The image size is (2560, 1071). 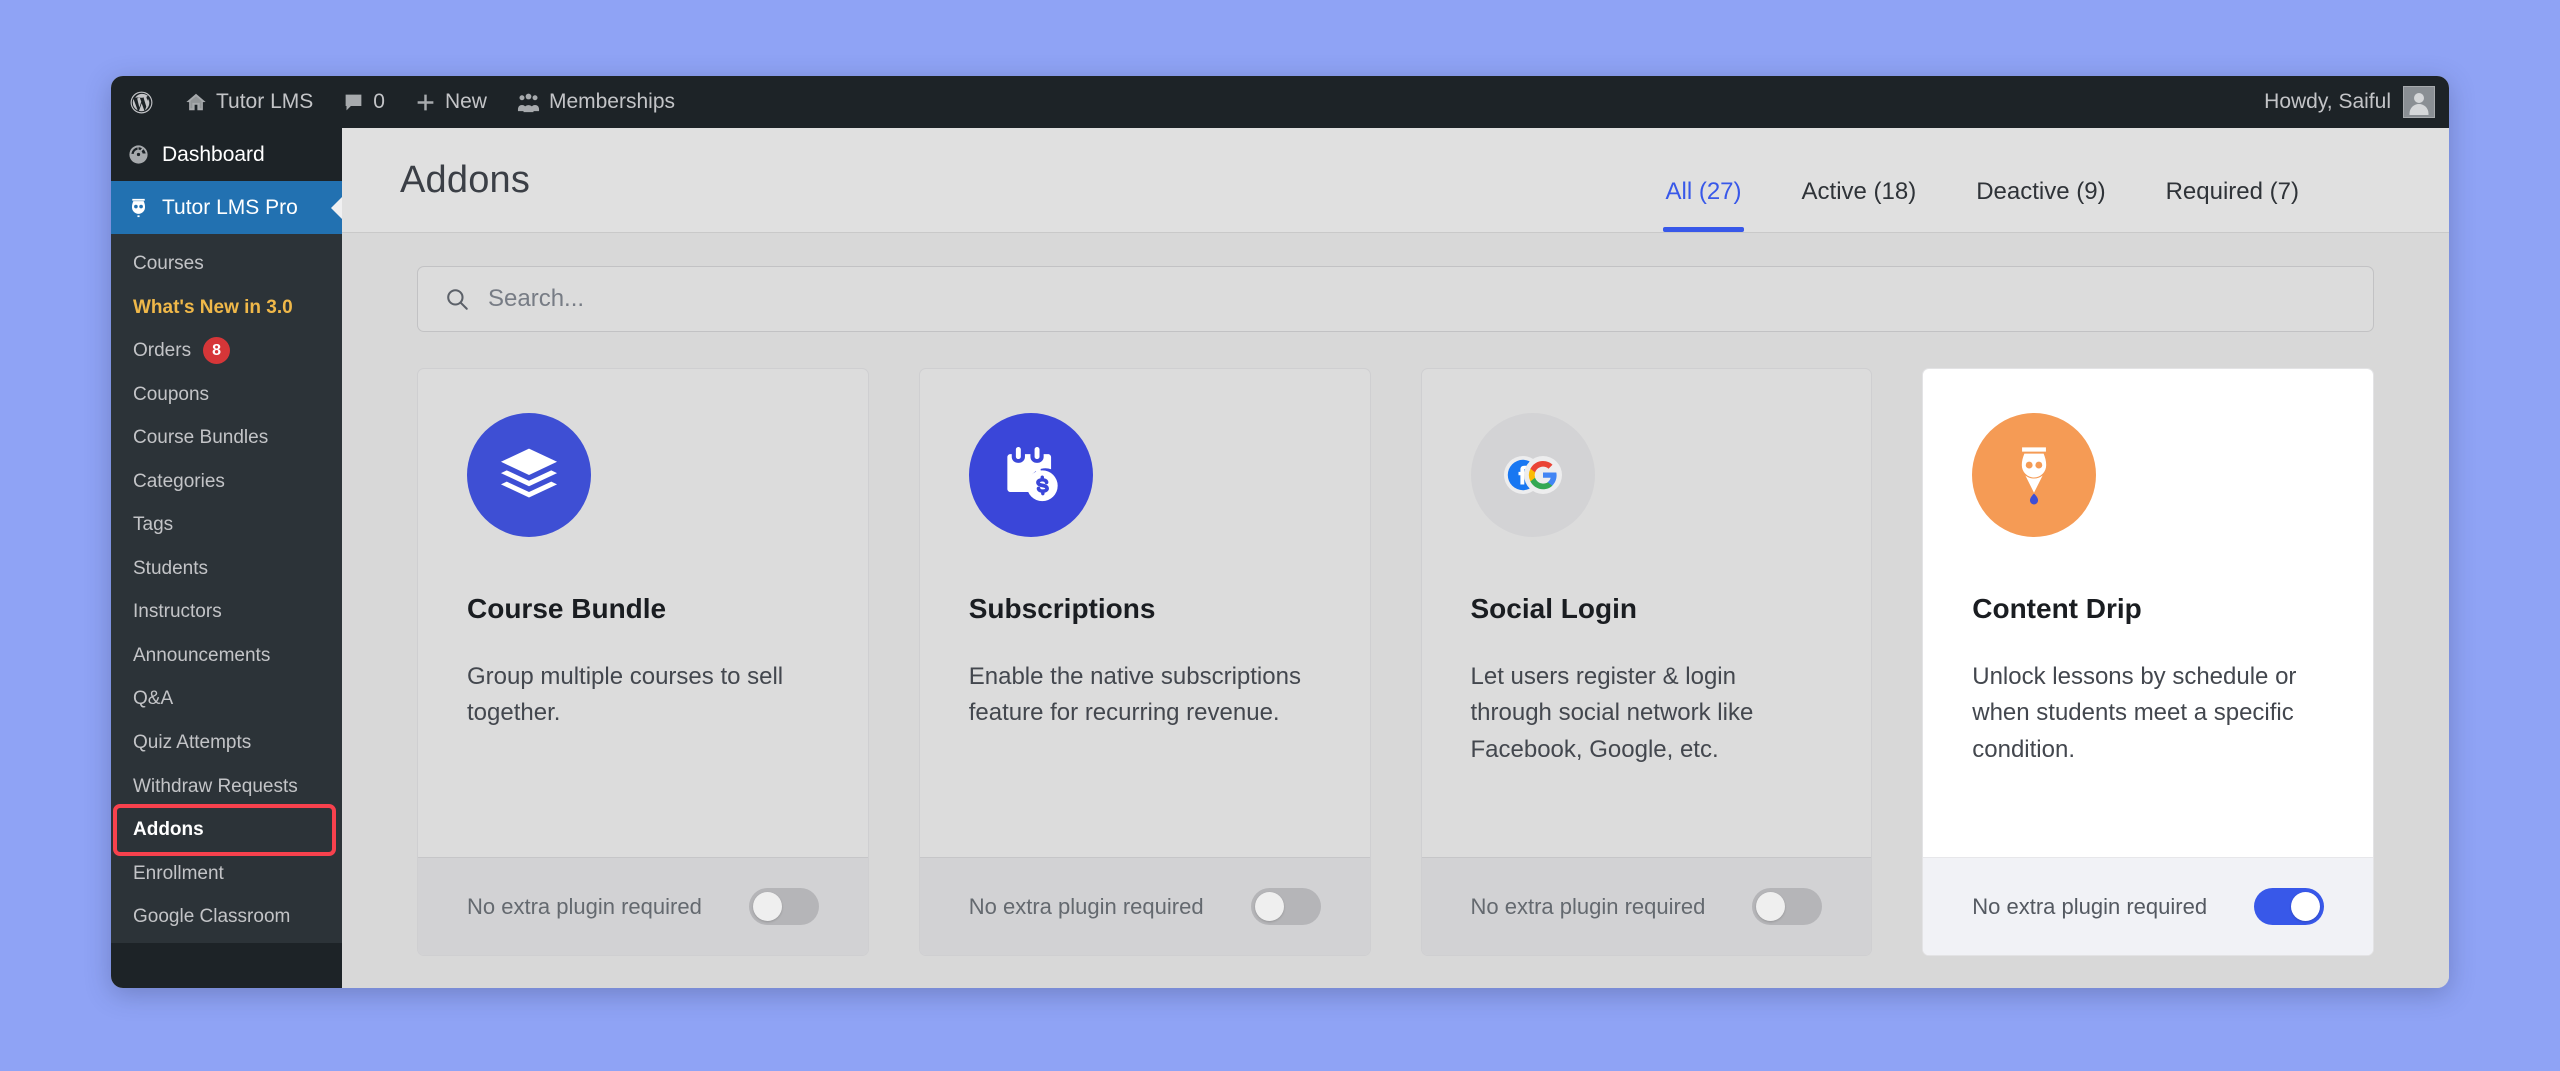 I want to click on sidebar-item-coupons: Coupons, so click(x=226, y=395).